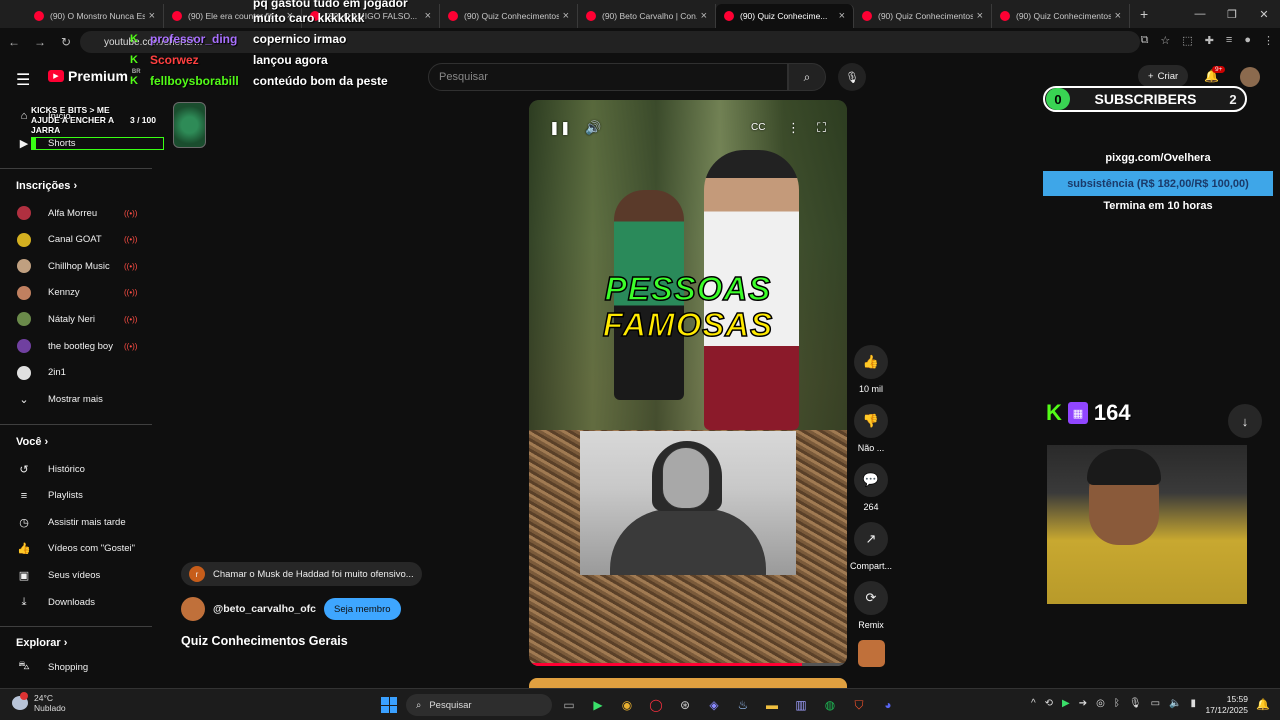 This screenshot has height=720, width=1280. Describe the element at coordinates (1229, 40) in the screenshot. I see `media-icon: ≡` at that location.